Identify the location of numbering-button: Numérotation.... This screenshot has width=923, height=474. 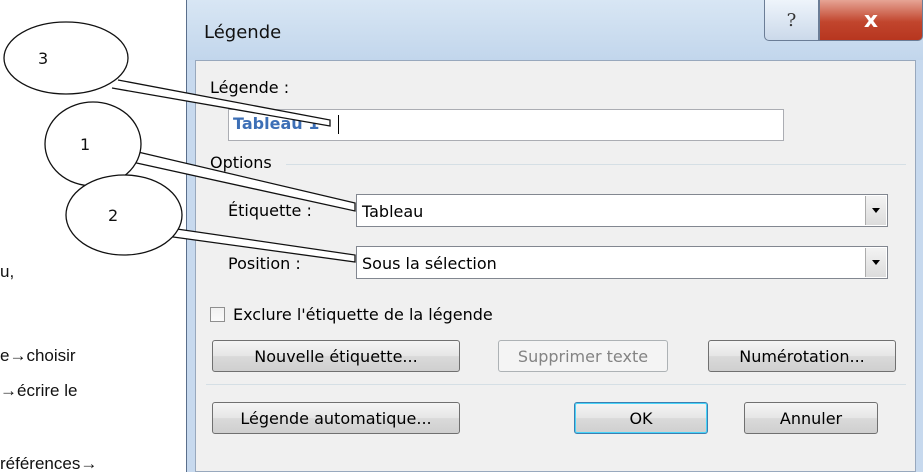
(802, 356).